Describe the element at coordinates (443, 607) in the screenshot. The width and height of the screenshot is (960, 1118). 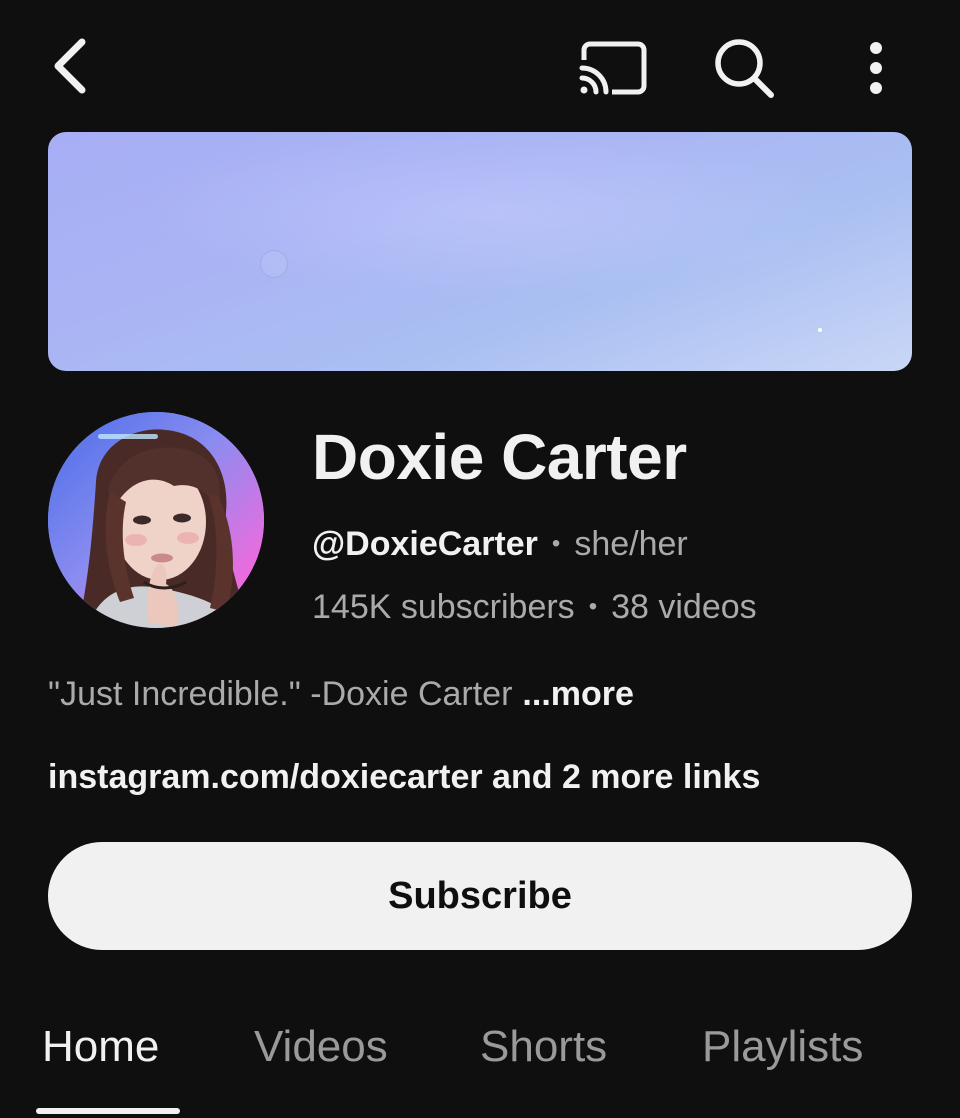
I see `subscriber-count: 145K subscribers` at that location.